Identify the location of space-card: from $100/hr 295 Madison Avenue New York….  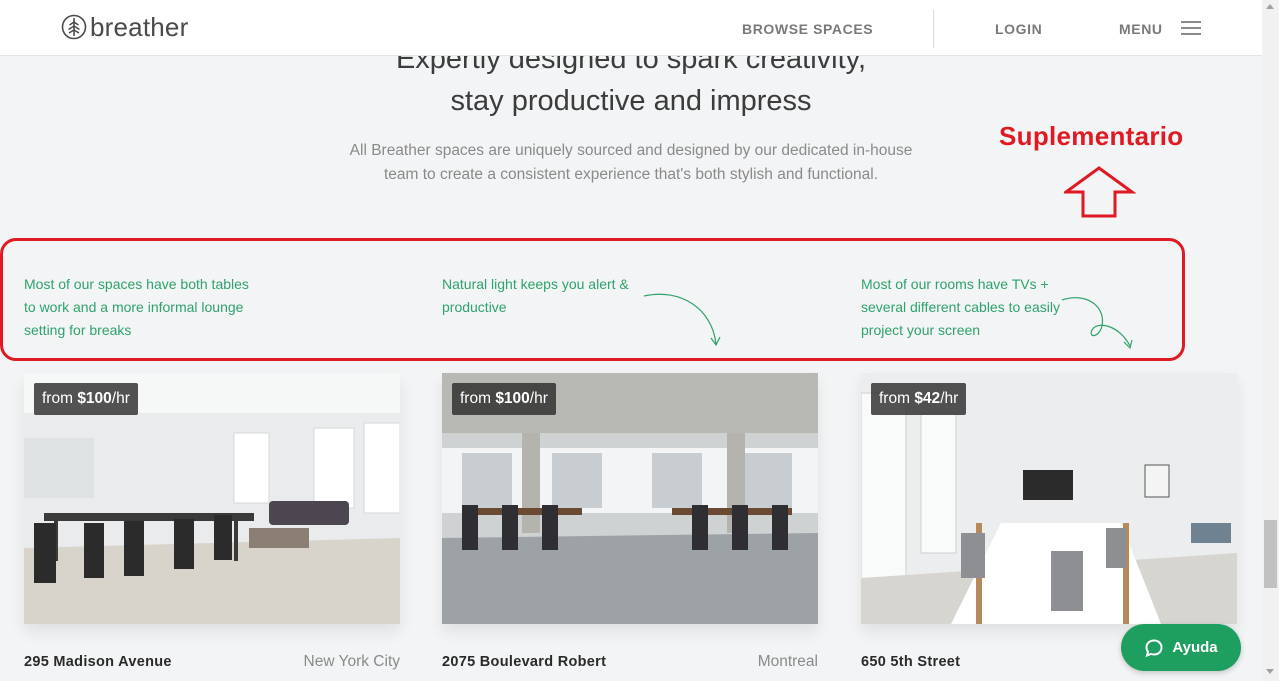
(212, 521).